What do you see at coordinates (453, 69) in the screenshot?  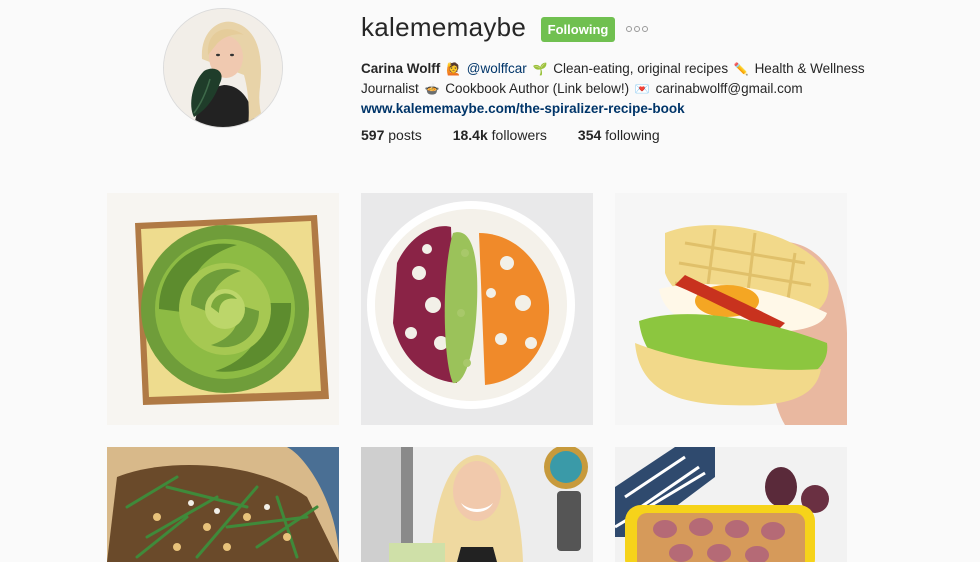 I see `raising-hand-icon: 🙋` at bounding box center [453, 69].